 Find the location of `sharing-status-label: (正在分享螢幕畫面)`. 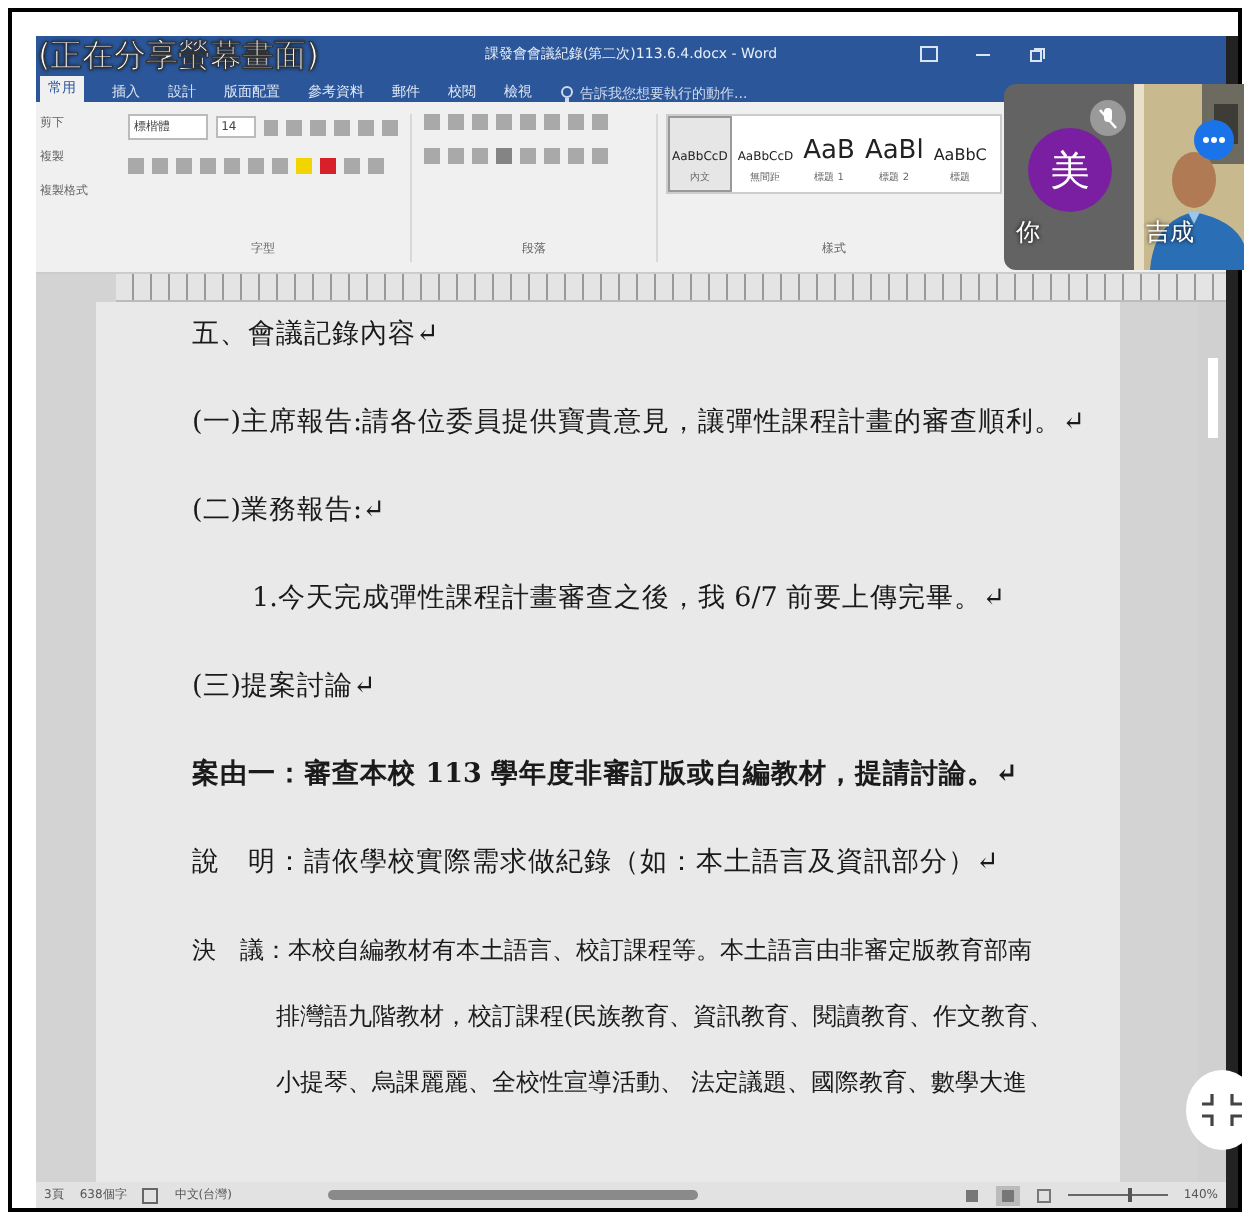

sharing-status-label: (正在分享螢幕畫面) is located at coordinates (178, 55).